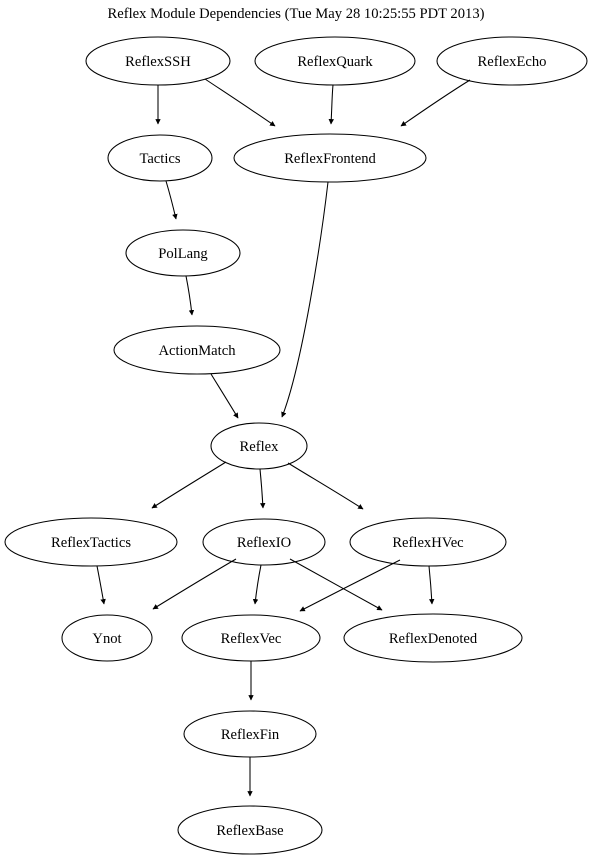 The image size is (593, 860). What do you see at coordinates (197, 351) in the screenshot?
I see `node-label: ActionMatch` at bounding box center [197, 351].